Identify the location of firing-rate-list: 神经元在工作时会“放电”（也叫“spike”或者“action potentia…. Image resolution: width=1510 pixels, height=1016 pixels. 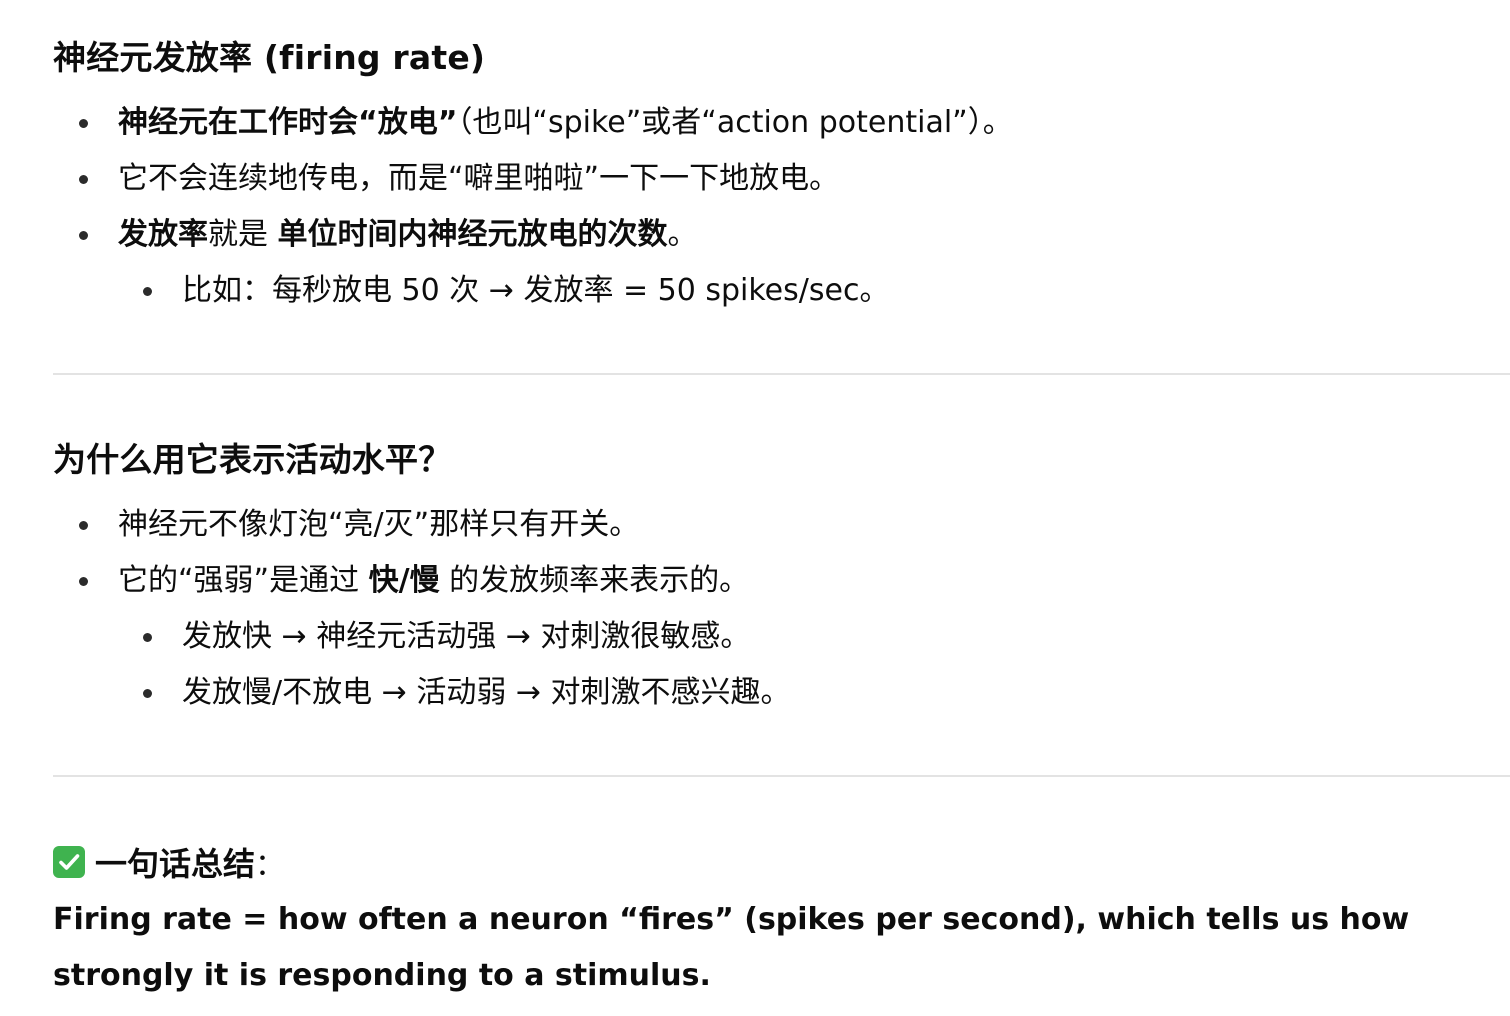
(533, 207).